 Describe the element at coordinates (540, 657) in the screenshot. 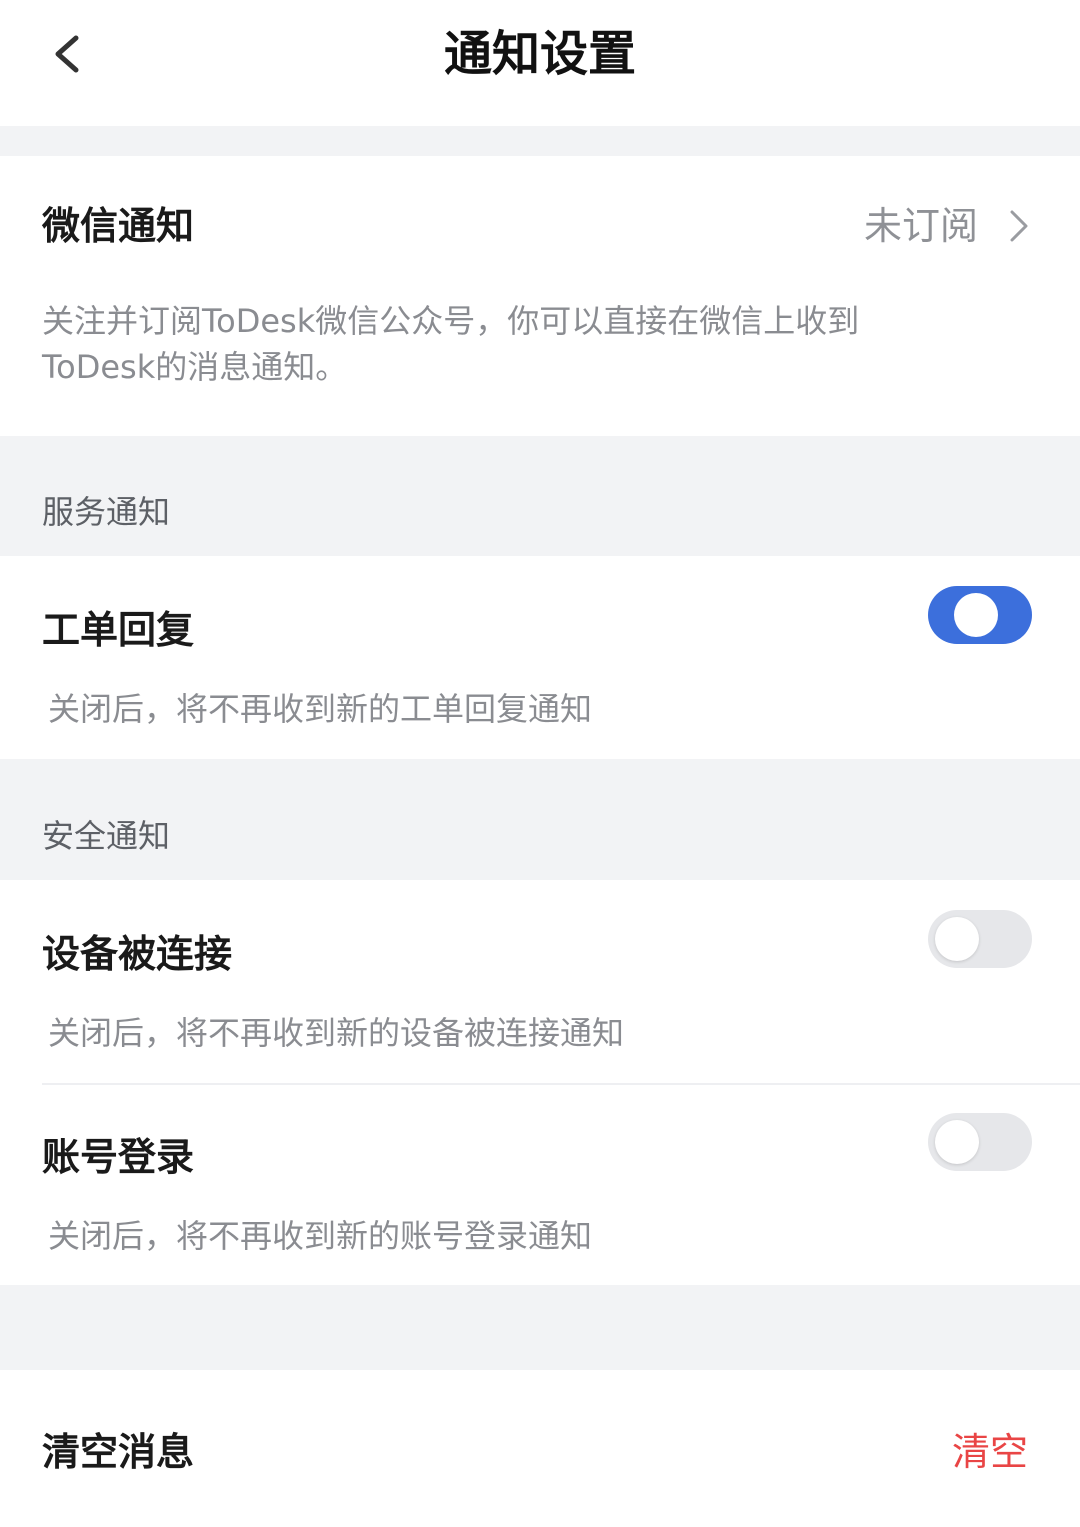

I see `service-notification-card: 工单回复 关闭后，将不再收到新的工单回复通知` at that location.